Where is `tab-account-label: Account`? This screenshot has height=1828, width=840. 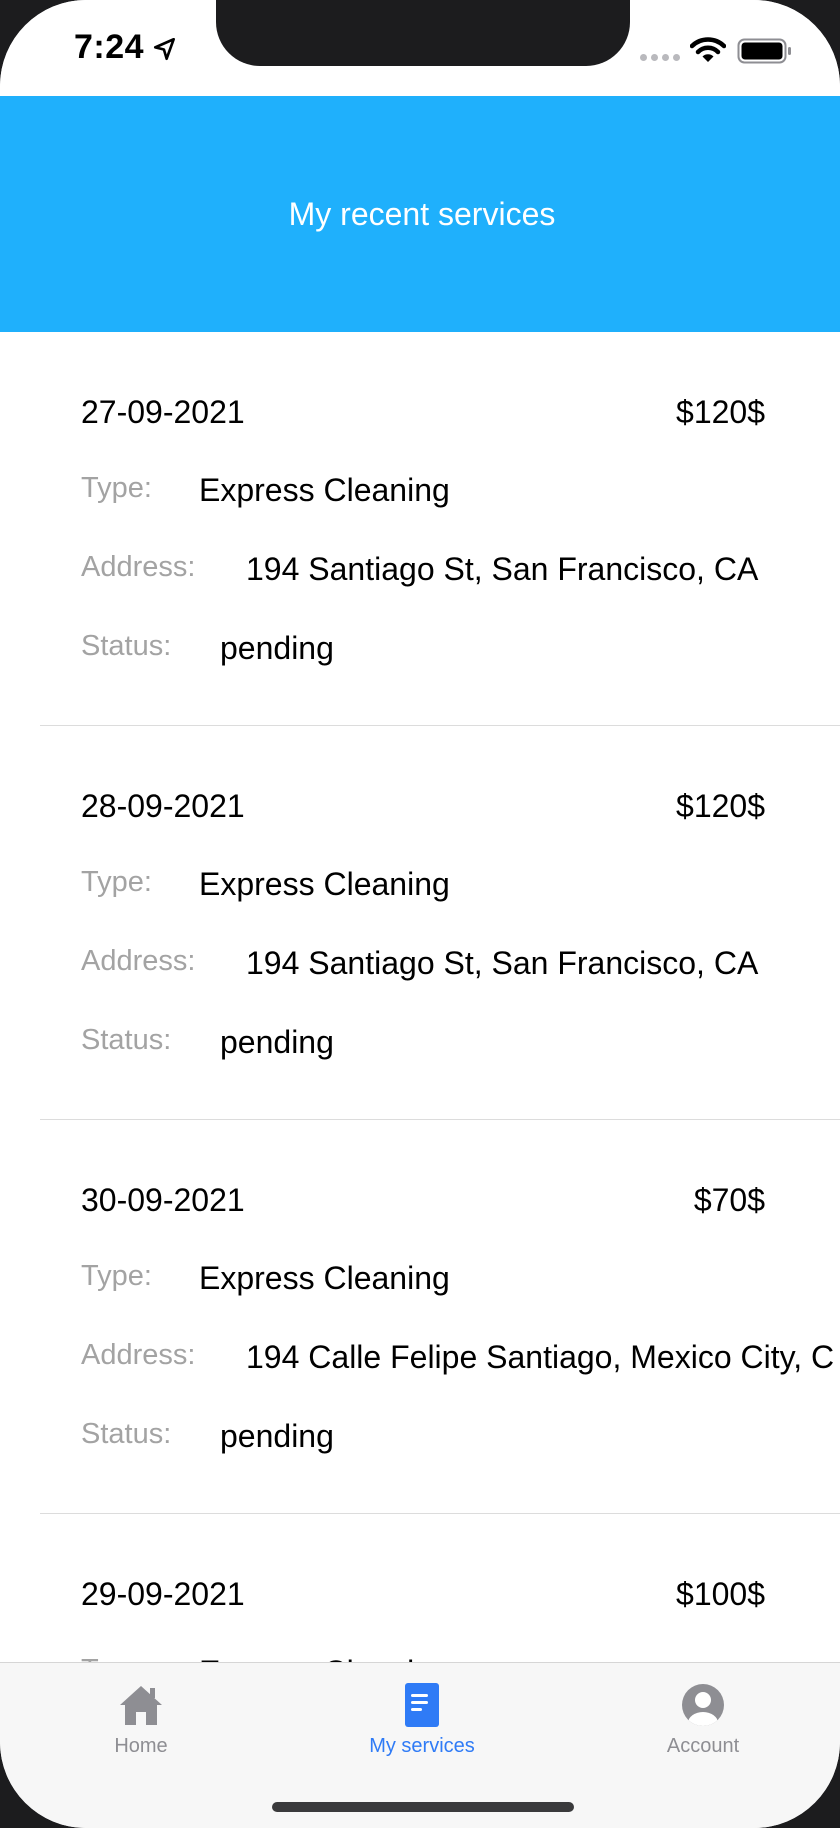 tab-account-label: Account is located at coordinates (703, 1746).